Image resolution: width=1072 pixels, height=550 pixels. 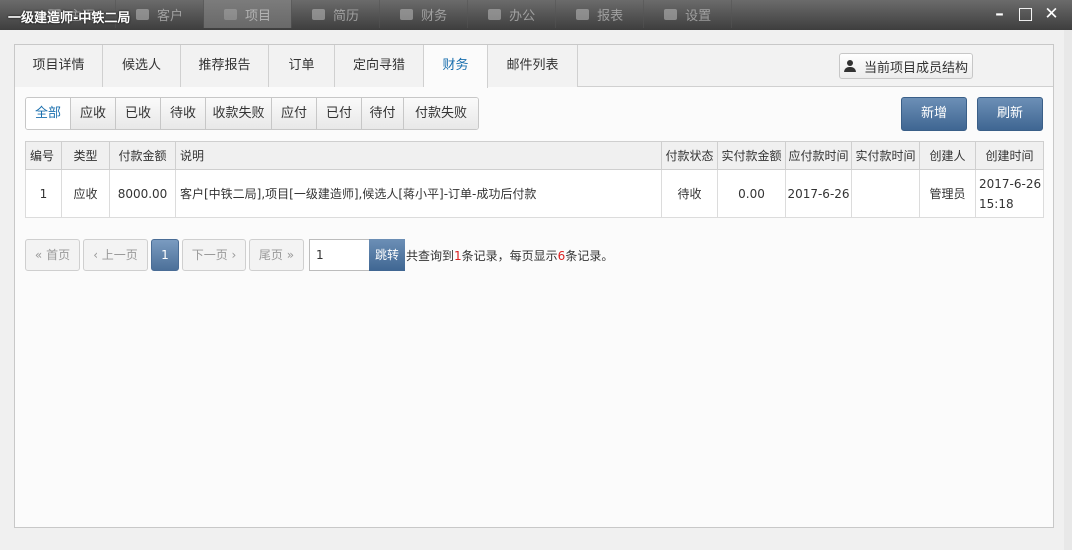 I want to click on grid-icon, so click(x=143, y=14).